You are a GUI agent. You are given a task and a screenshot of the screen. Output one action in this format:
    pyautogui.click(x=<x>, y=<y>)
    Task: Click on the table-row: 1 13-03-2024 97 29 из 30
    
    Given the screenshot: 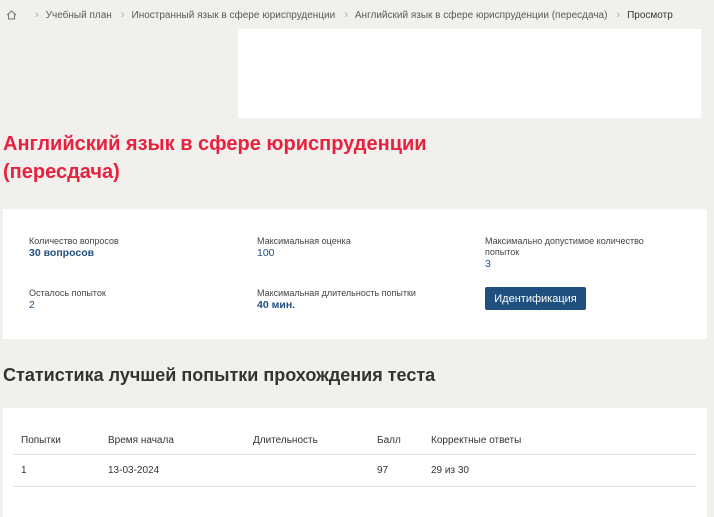 What is the action you would take?
    pyautogui.click(x=354, y=470)
    